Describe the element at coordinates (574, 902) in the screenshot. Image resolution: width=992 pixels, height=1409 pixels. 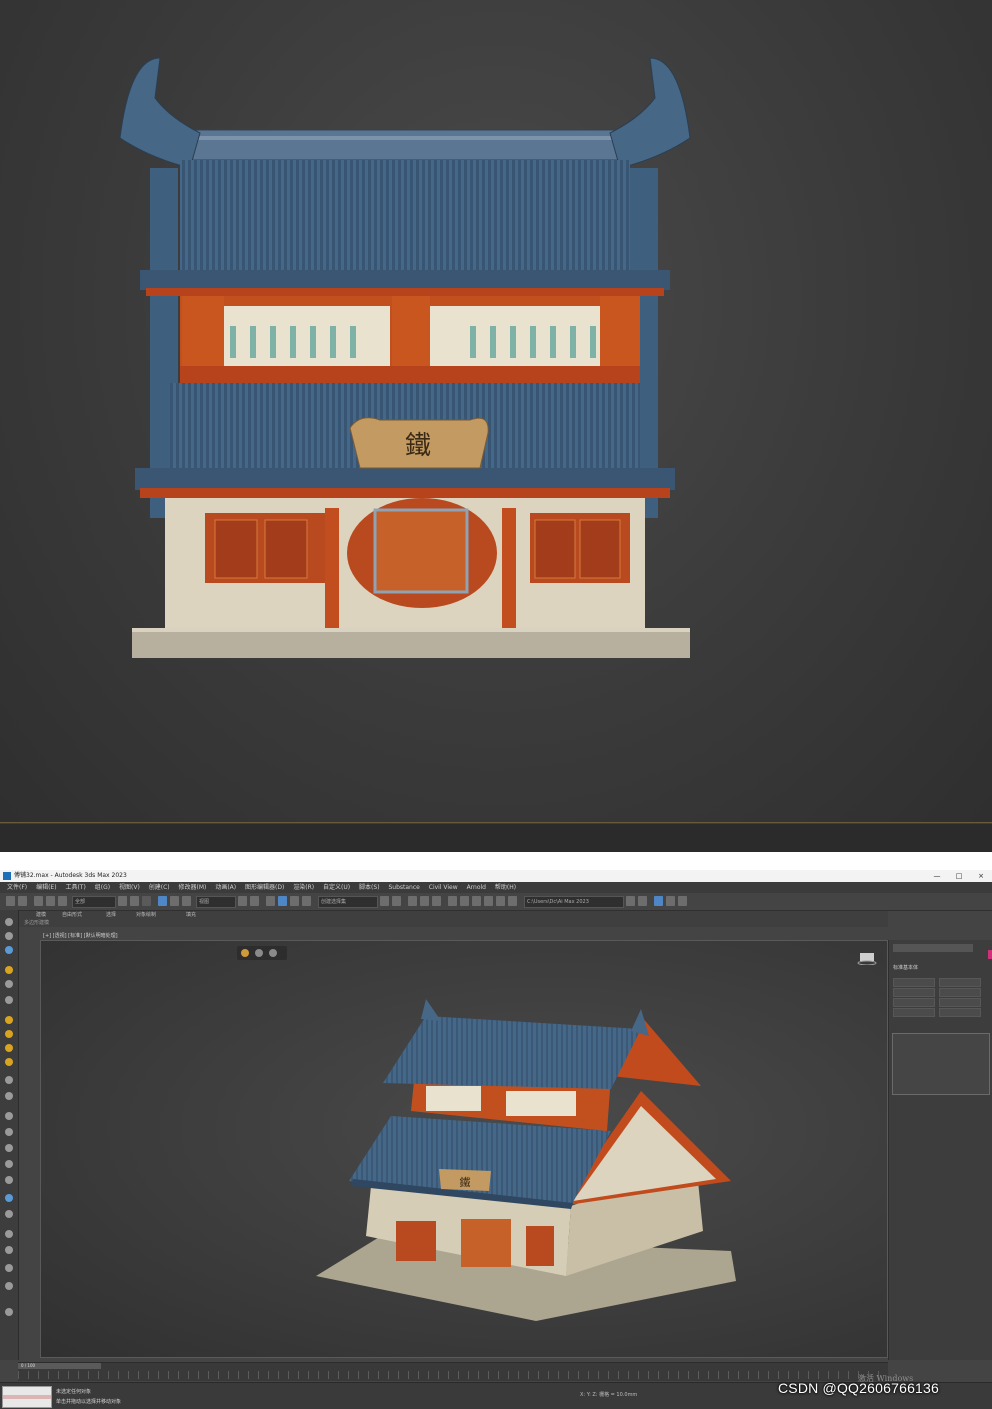
I see `workspace-path-dropdown: C:\Users\Dc\Ai Max 2023` at that location.